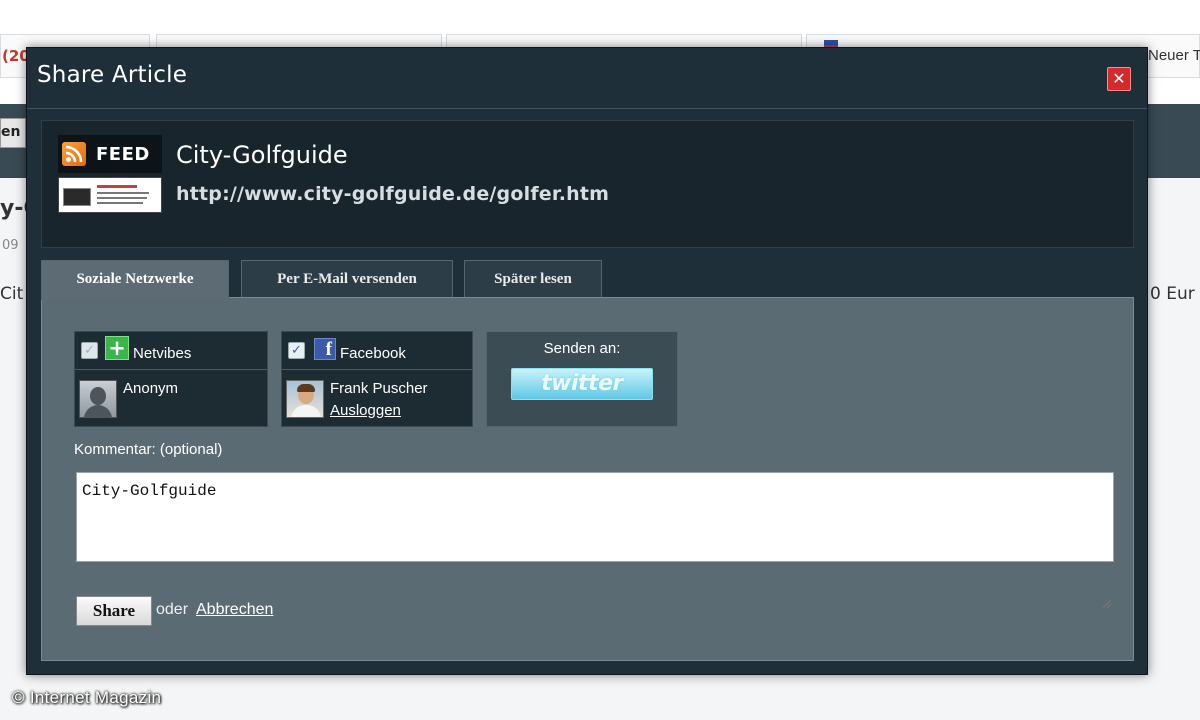  Describe the element at coordinates (162, 353) in the screenshot. I see `netvibes-label: Netvibes` at that location.